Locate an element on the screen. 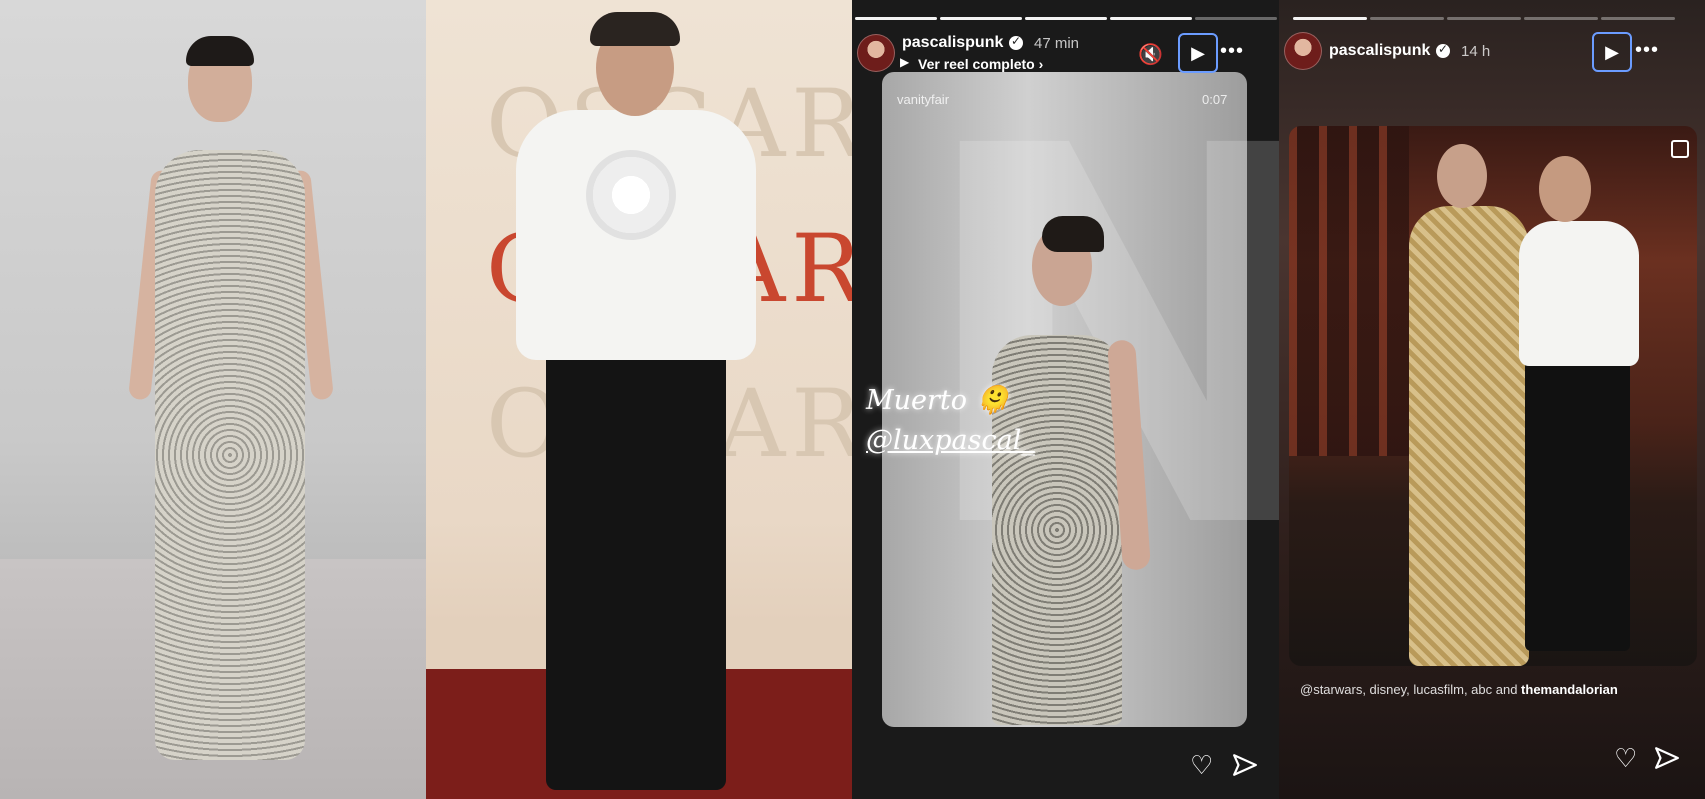 The image size is (1705, 799). video-time: 0:07 is located at coordinates (1215, 99).